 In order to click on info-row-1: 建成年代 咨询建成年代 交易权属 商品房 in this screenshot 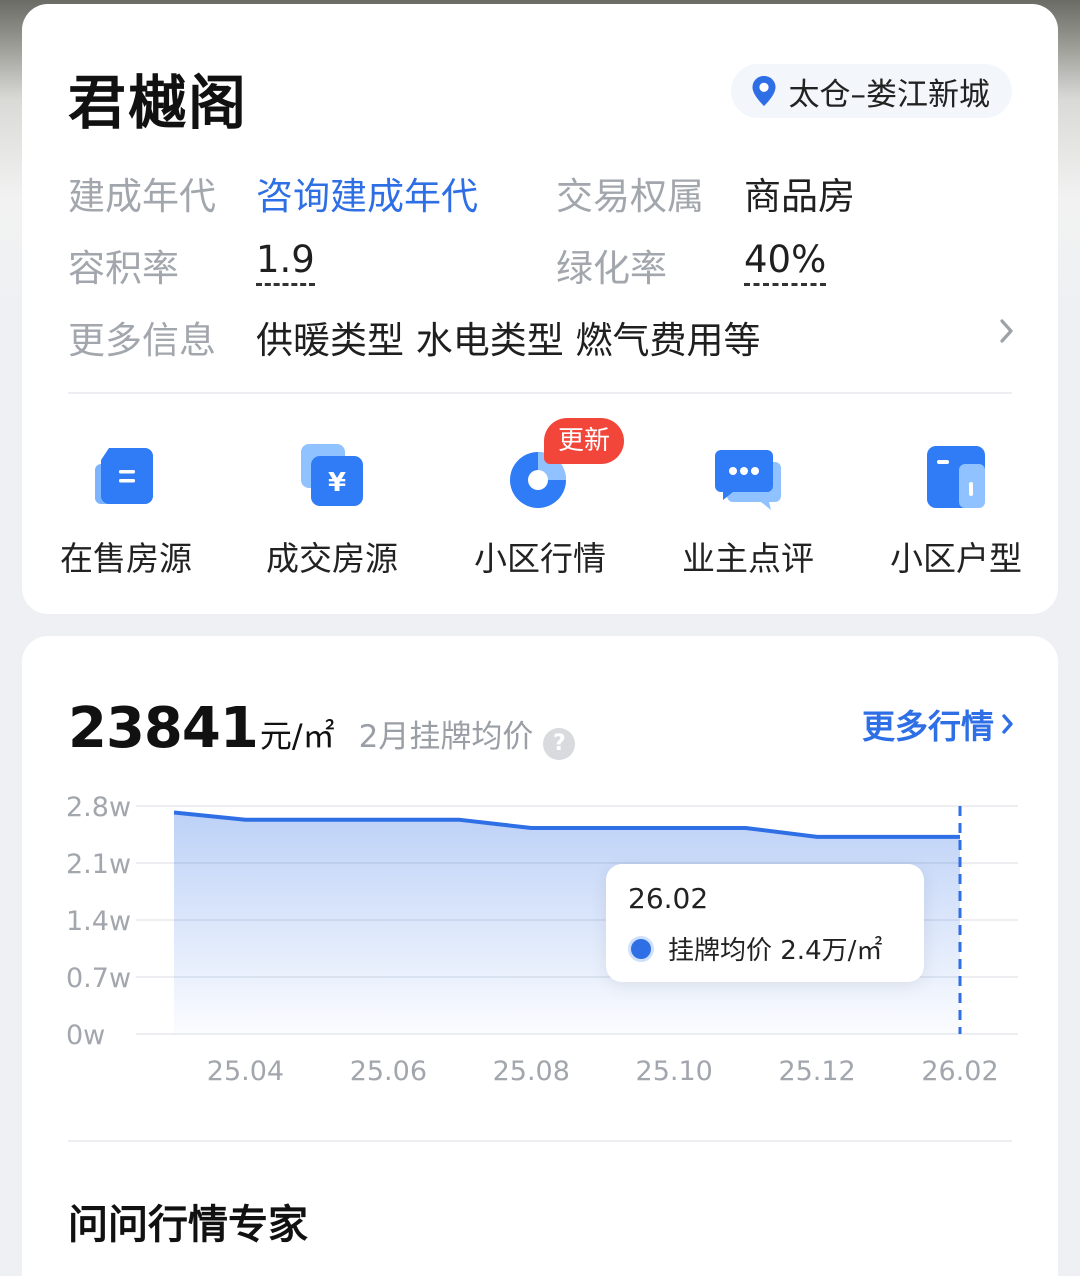, I will do `click(543, 192)`.